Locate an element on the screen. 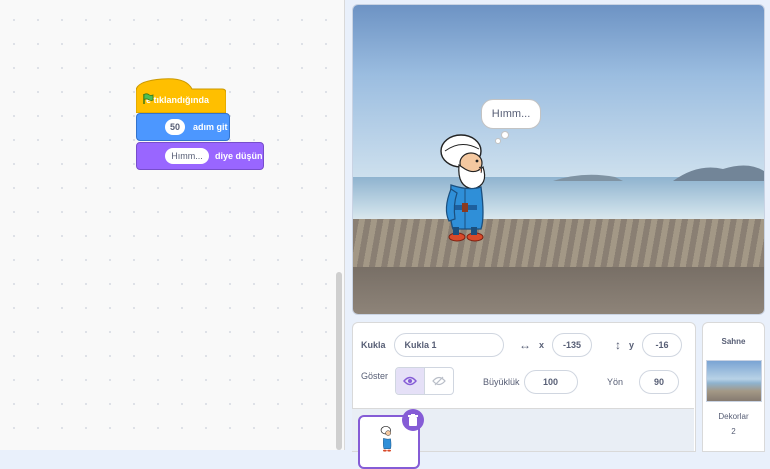 Image resolution: width=770 pixels, height=469 pixels. size-field: 100 is located at coordinates (550, 382).